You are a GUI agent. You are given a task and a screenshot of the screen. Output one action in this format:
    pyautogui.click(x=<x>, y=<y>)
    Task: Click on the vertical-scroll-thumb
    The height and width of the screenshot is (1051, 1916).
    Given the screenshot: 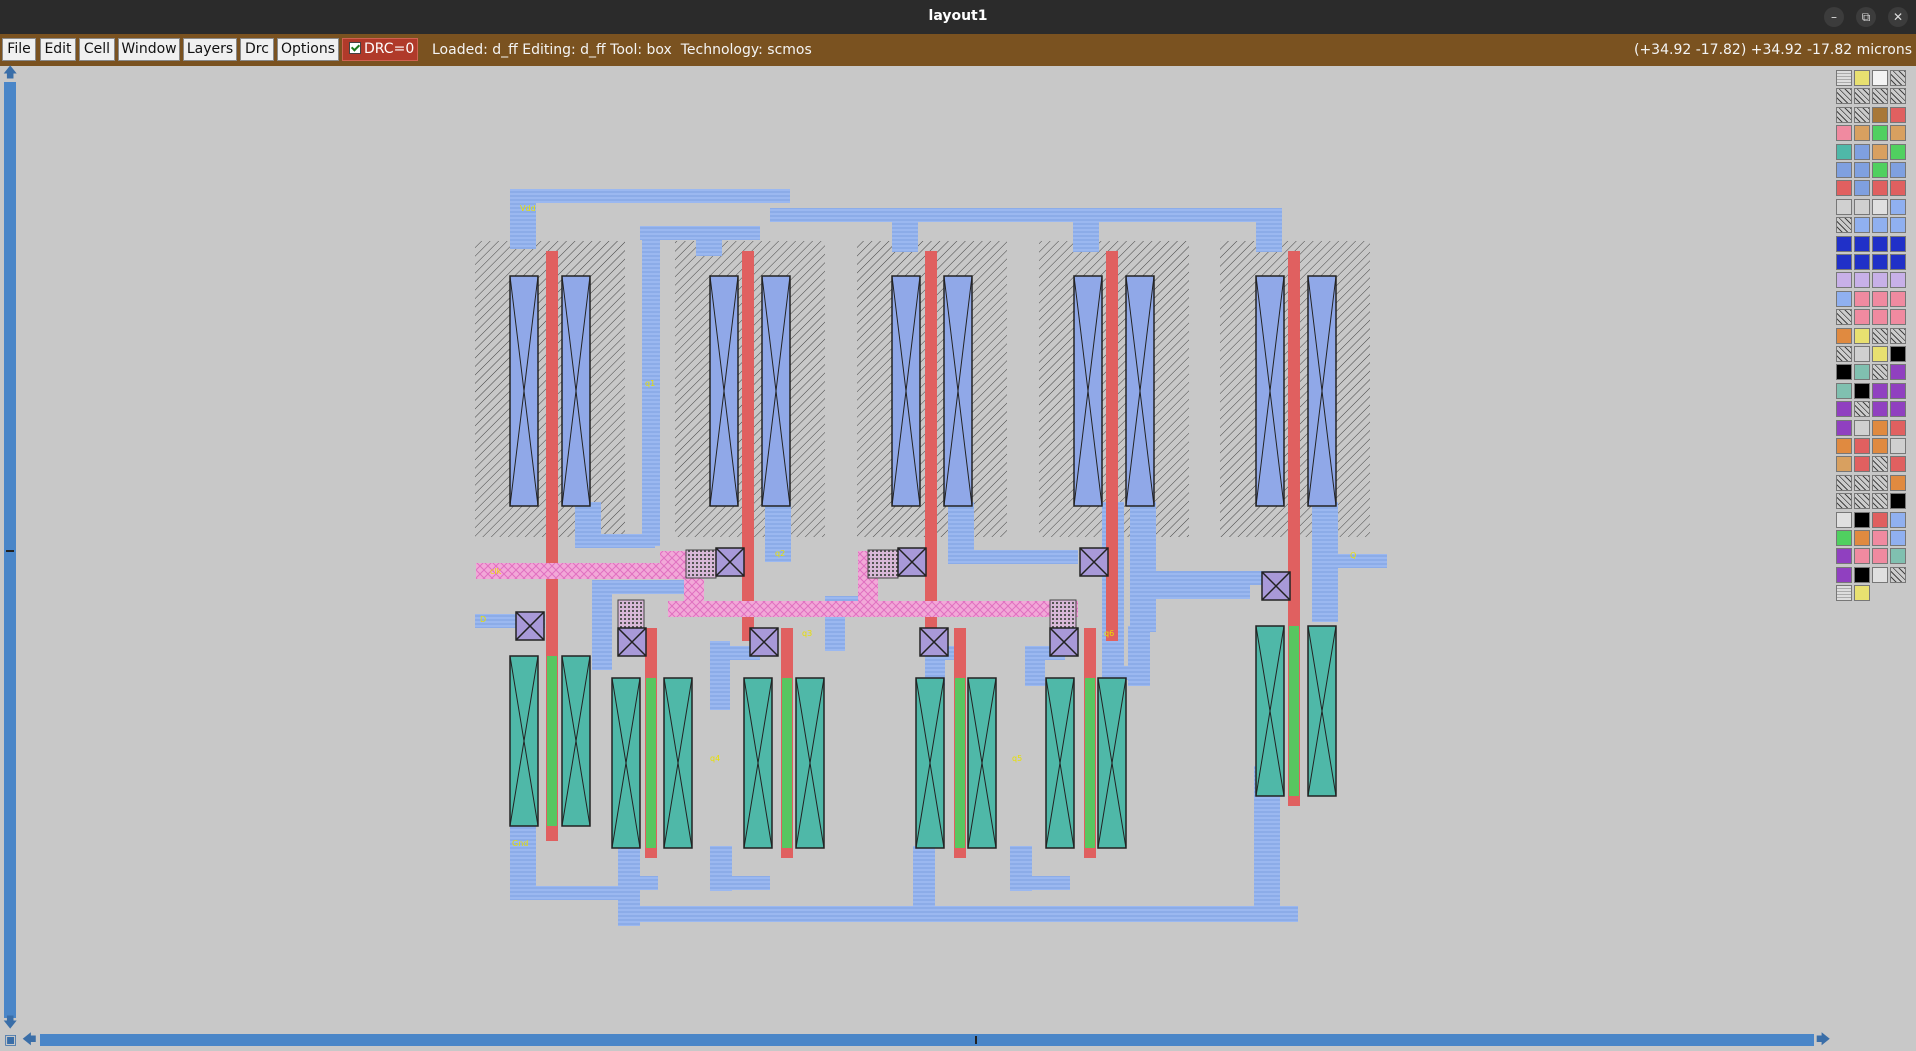 What is the action you would take?
    pyautogui.click(x=10, y=551)
    